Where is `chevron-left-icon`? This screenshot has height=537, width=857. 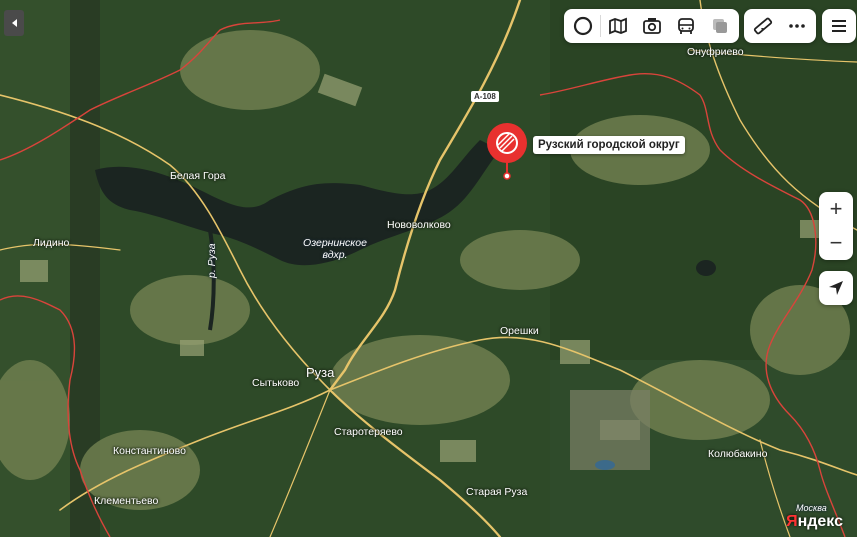 chevron-left-icon is located at coordinates (14, 23).